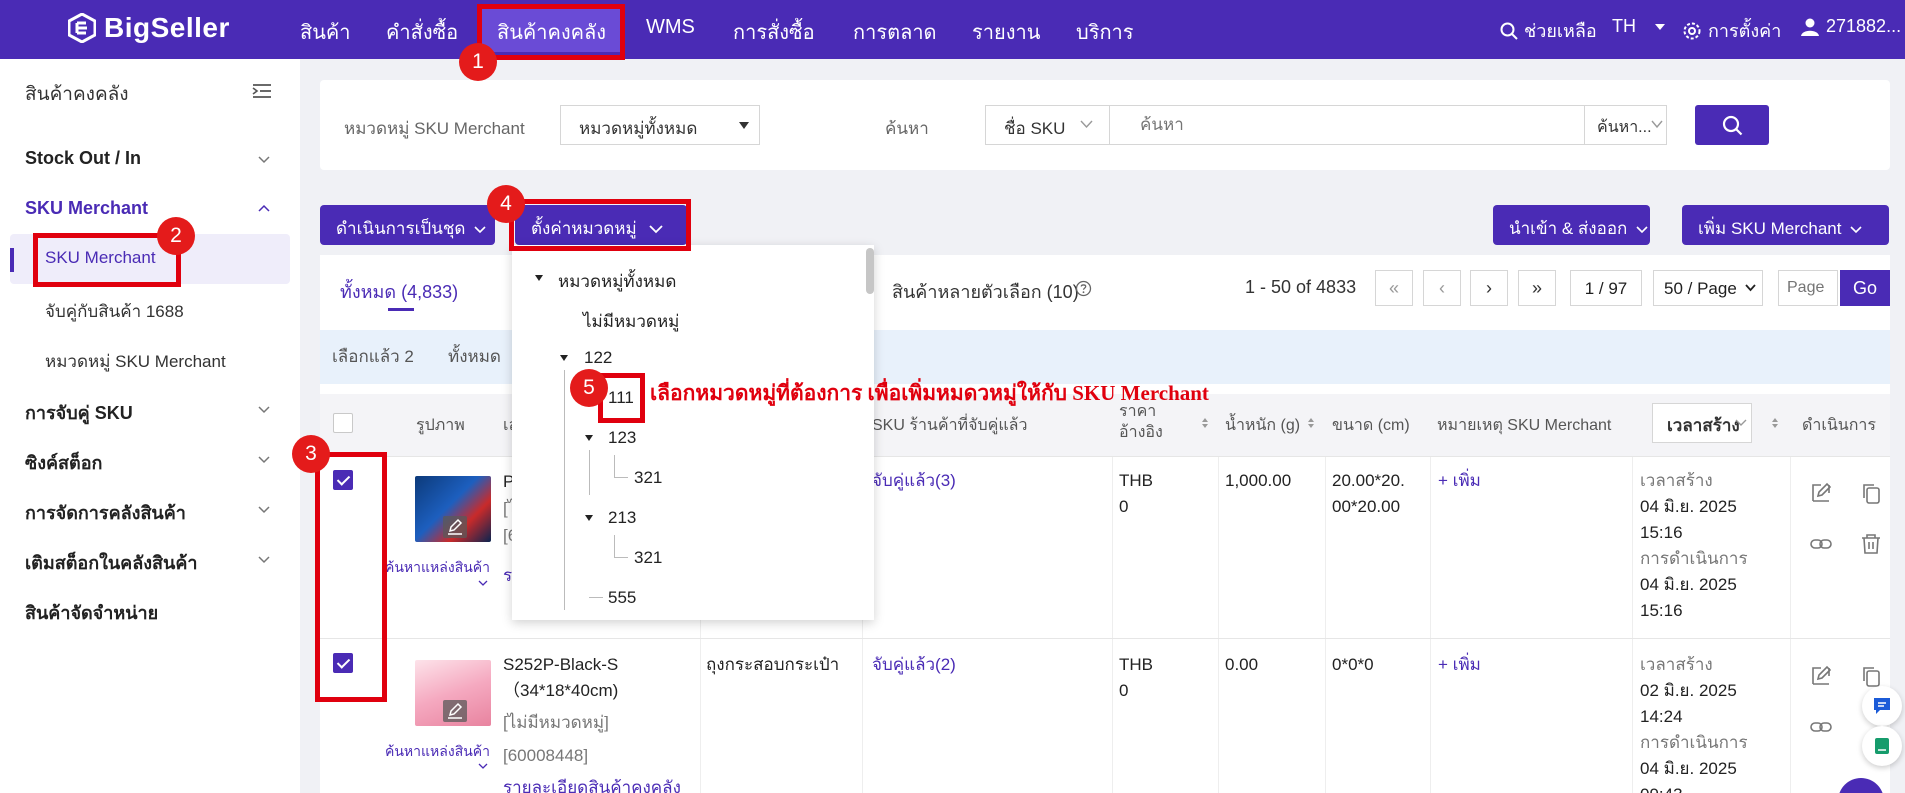 This screenshot has width=1905, height=793. I want to click on tab-all: ทั้งหมด (4,833), so click(399, 291).